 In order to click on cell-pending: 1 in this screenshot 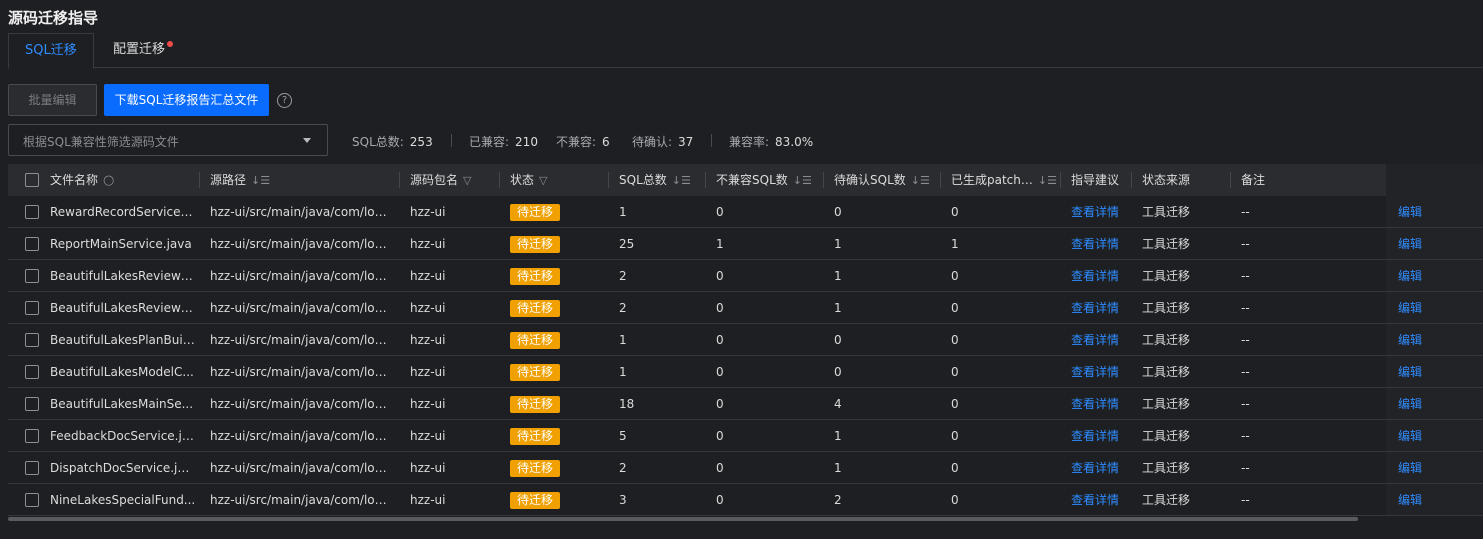, I will do `click(838, 244)`.